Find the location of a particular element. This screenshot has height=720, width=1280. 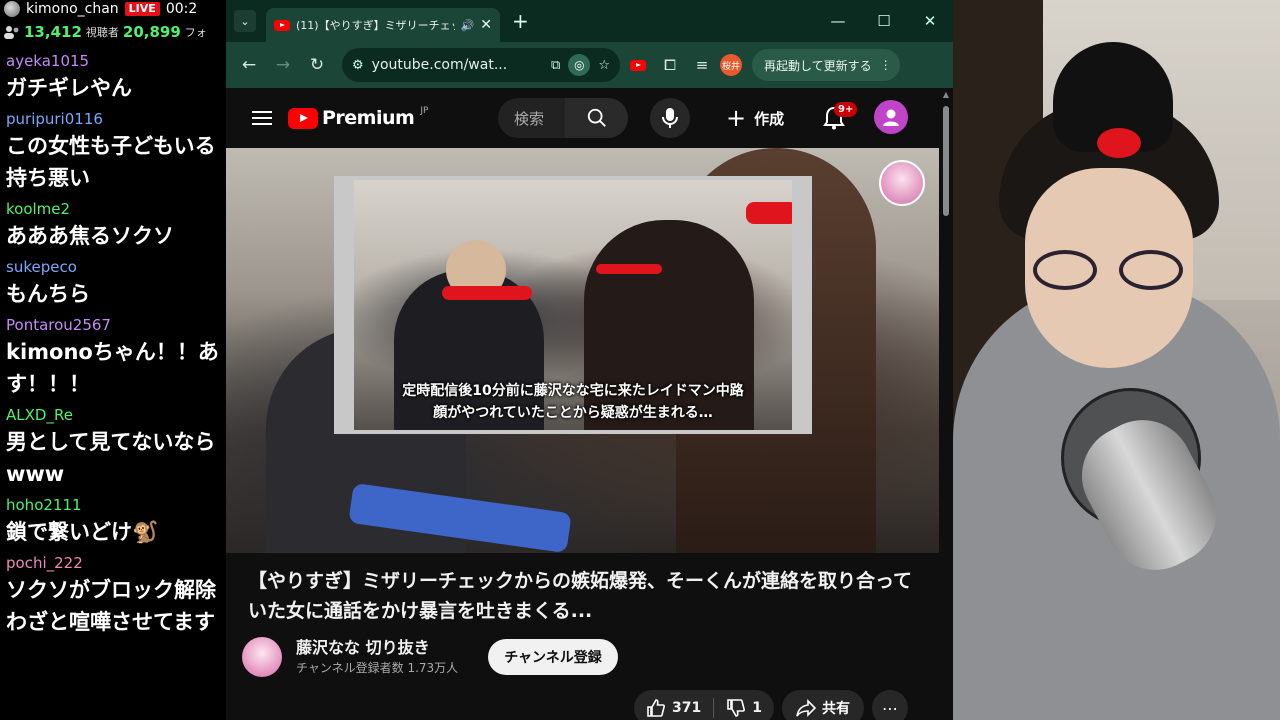

streamer-avatar is located at coordinates (12, 9).